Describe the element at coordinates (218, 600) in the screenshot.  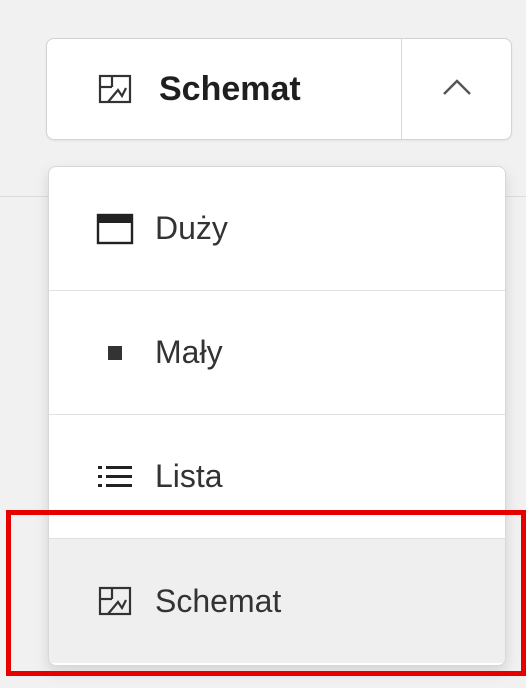
I see `menu-item-label: Schemat` at that location.